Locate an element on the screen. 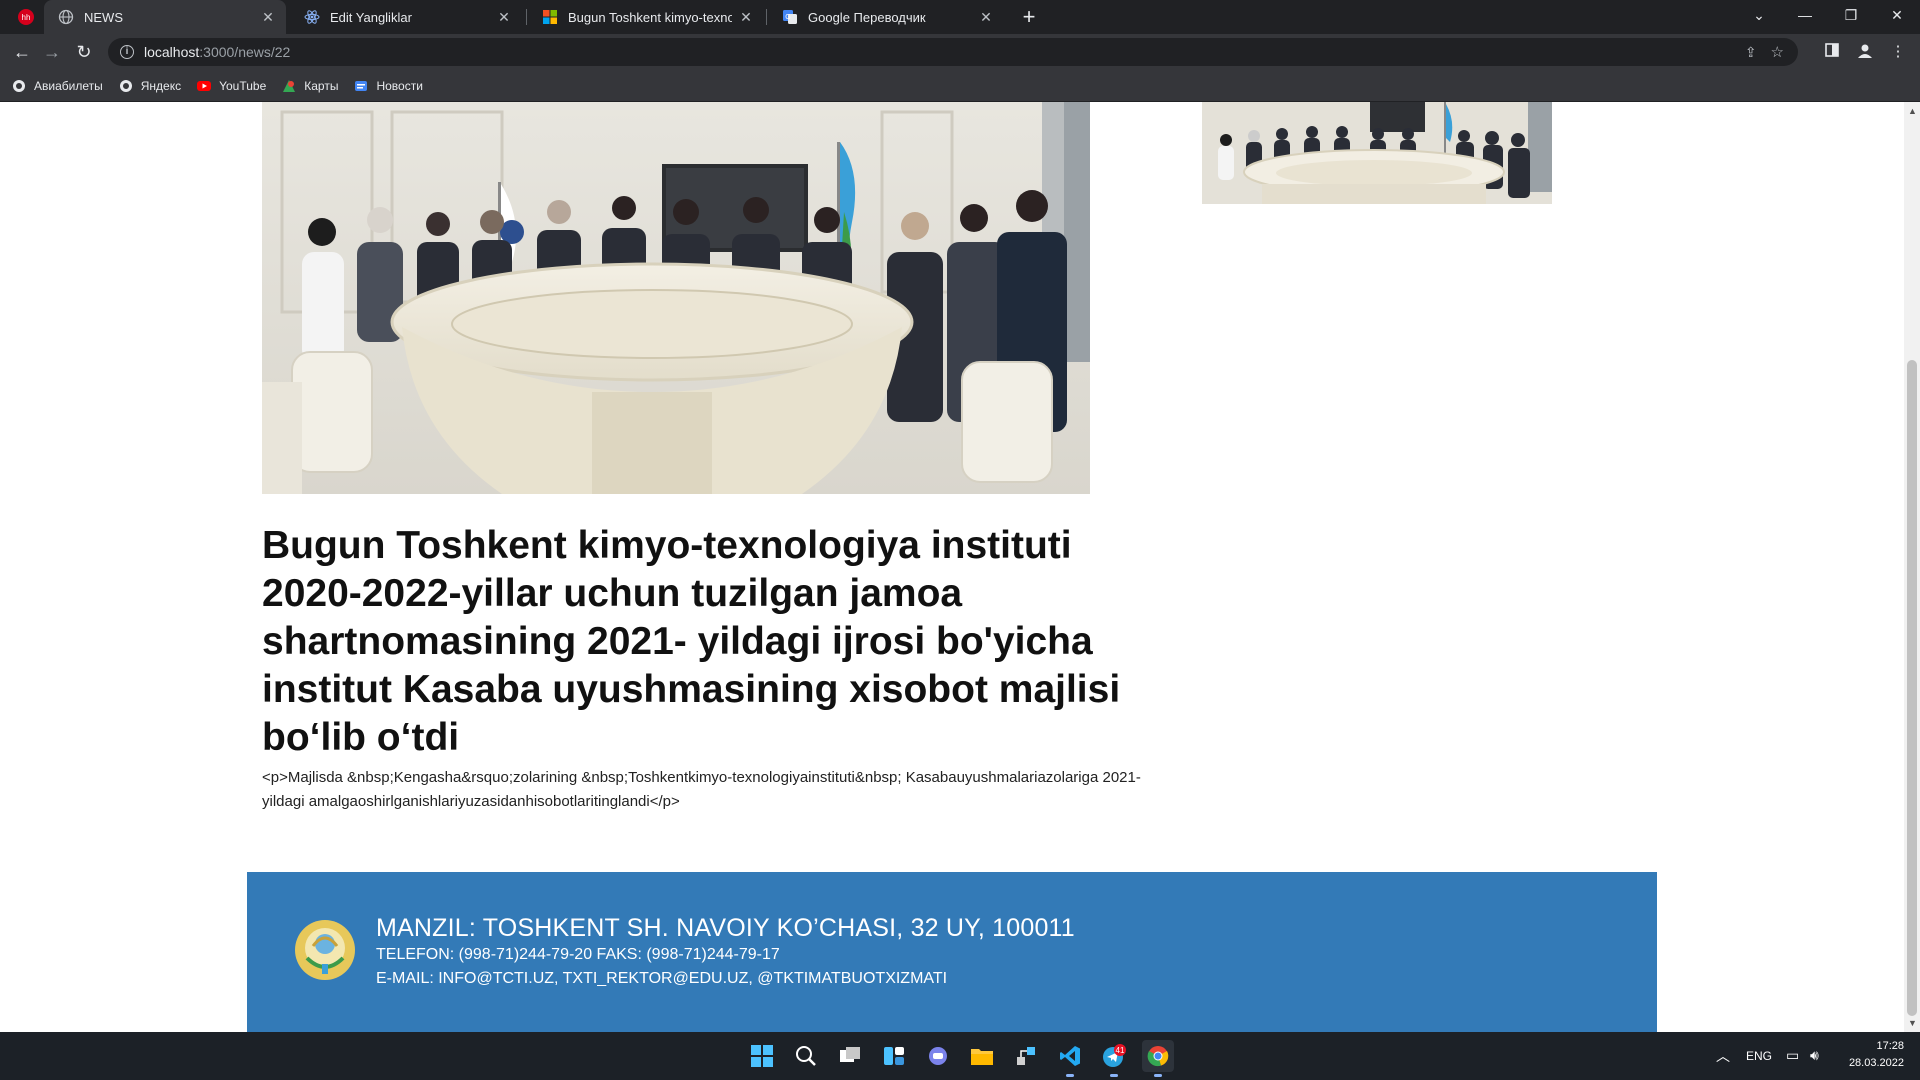 Image resolution: width=1920 pixels, height=1080 pixels. scroll-up-icon: ▲ is located at coordinates (1912, 111).